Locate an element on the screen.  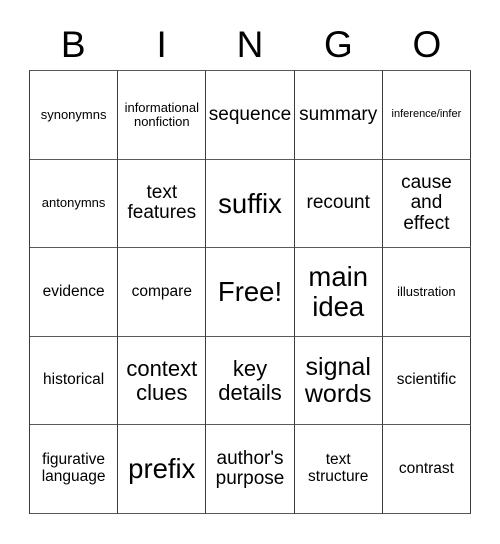
bingo-cell-label: informational nonfiction is located at coordinates (162, 114).